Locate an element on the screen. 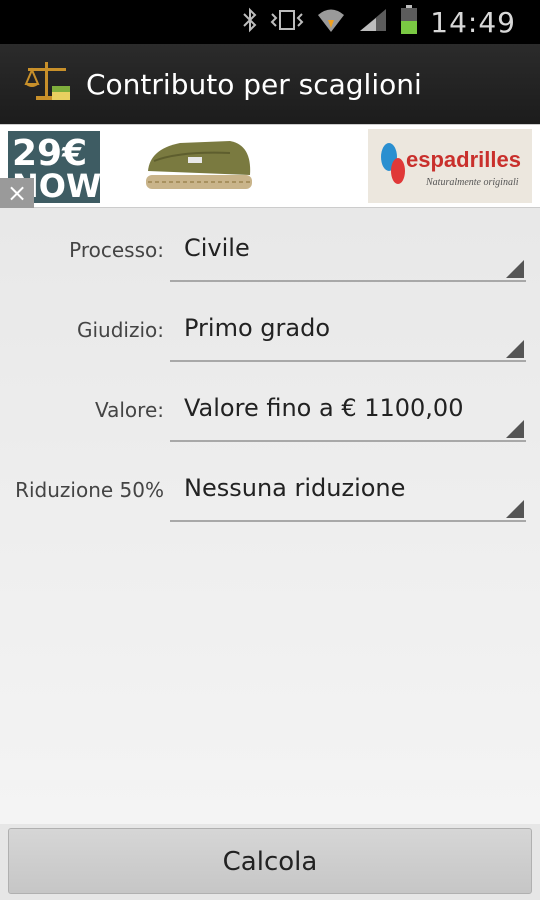 The height and width of the screenshot is (900, 540). calcola-button: Calcola is located at coordinates (270, 861).